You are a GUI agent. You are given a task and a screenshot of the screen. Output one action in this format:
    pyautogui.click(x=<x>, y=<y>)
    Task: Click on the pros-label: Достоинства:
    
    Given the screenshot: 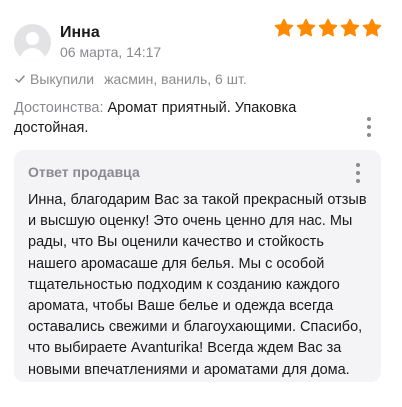 What is the action you would take?
    pyautogui.click(x=59, y=108)
    